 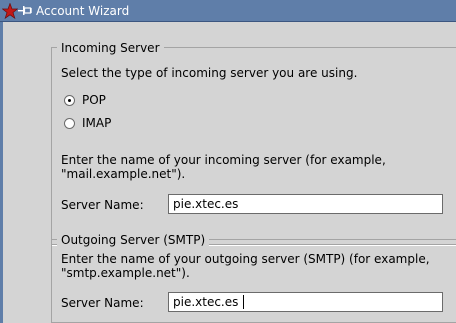 I want to click on title-bar: Account Wizard, so click(x=228, y=11).